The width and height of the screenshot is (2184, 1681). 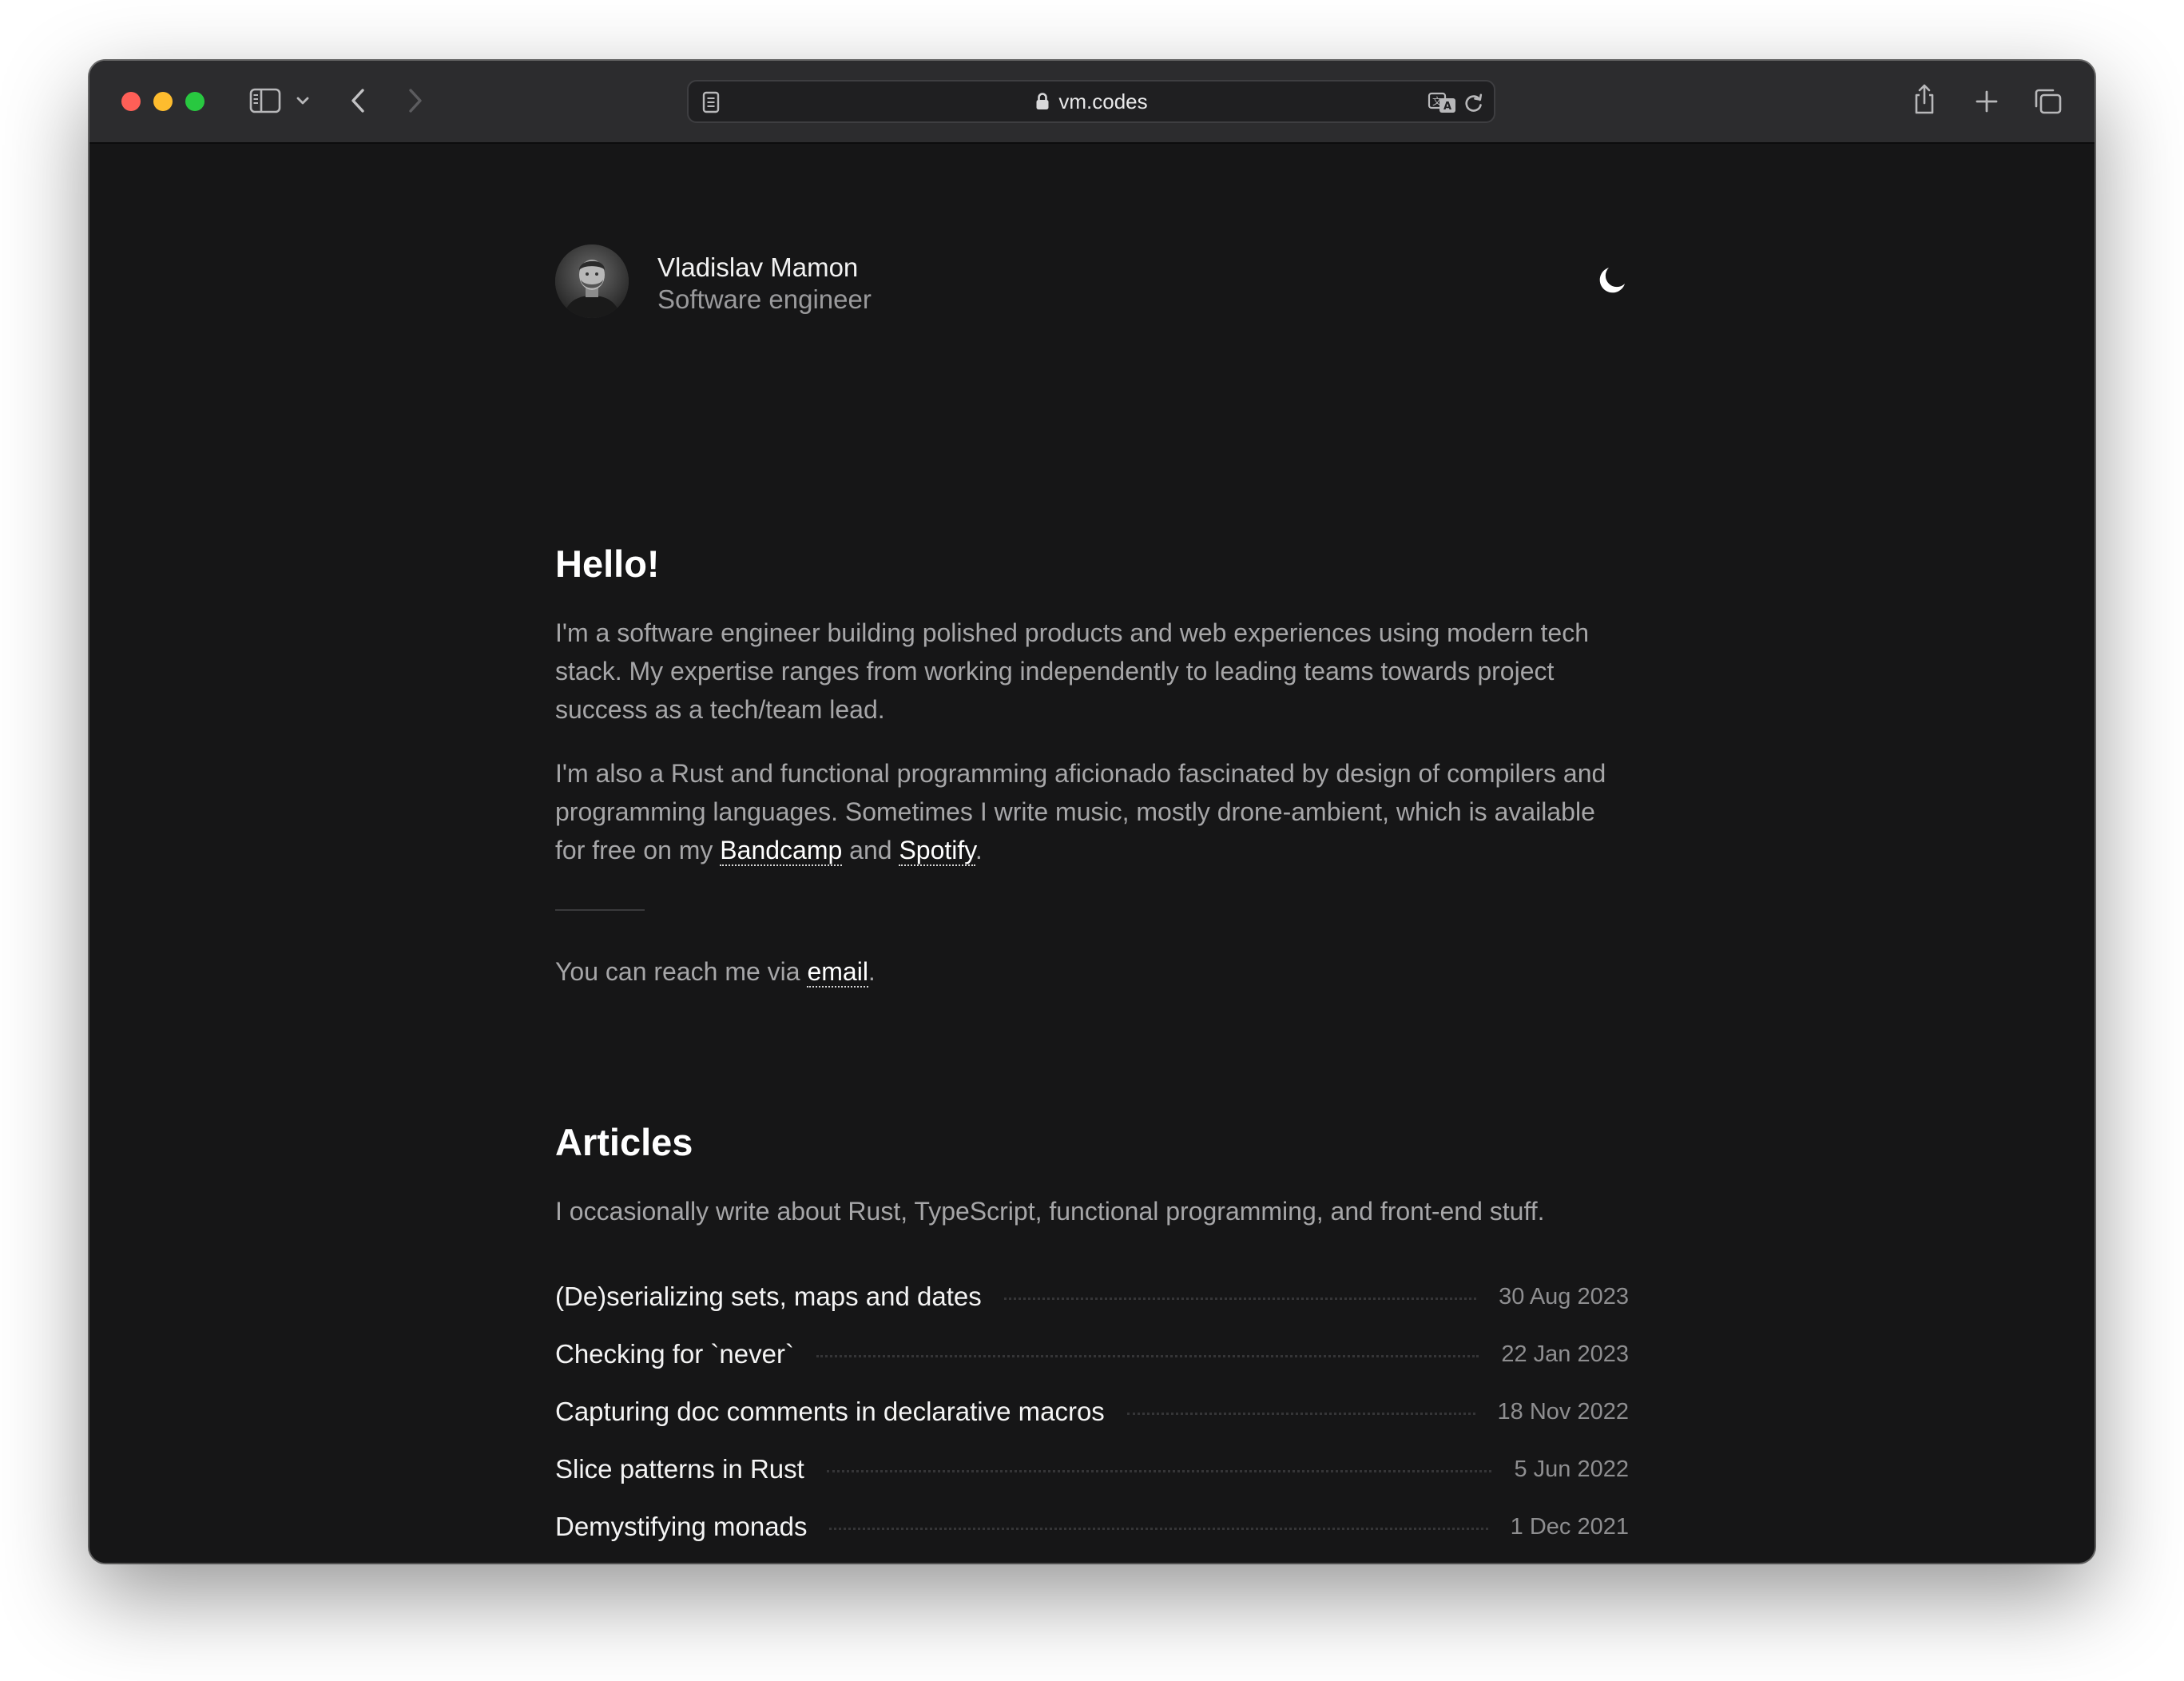 I want to click on chevron-down-icon, so click(x=303, y=101).